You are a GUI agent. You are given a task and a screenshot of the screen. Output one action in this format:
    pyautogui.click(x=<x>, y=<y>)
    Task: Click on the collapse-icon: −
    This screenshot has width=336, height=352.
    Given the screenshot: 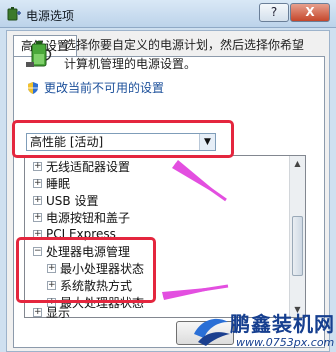 What is the action you would take?
    pyautogui.click(x=37, y=251)
    